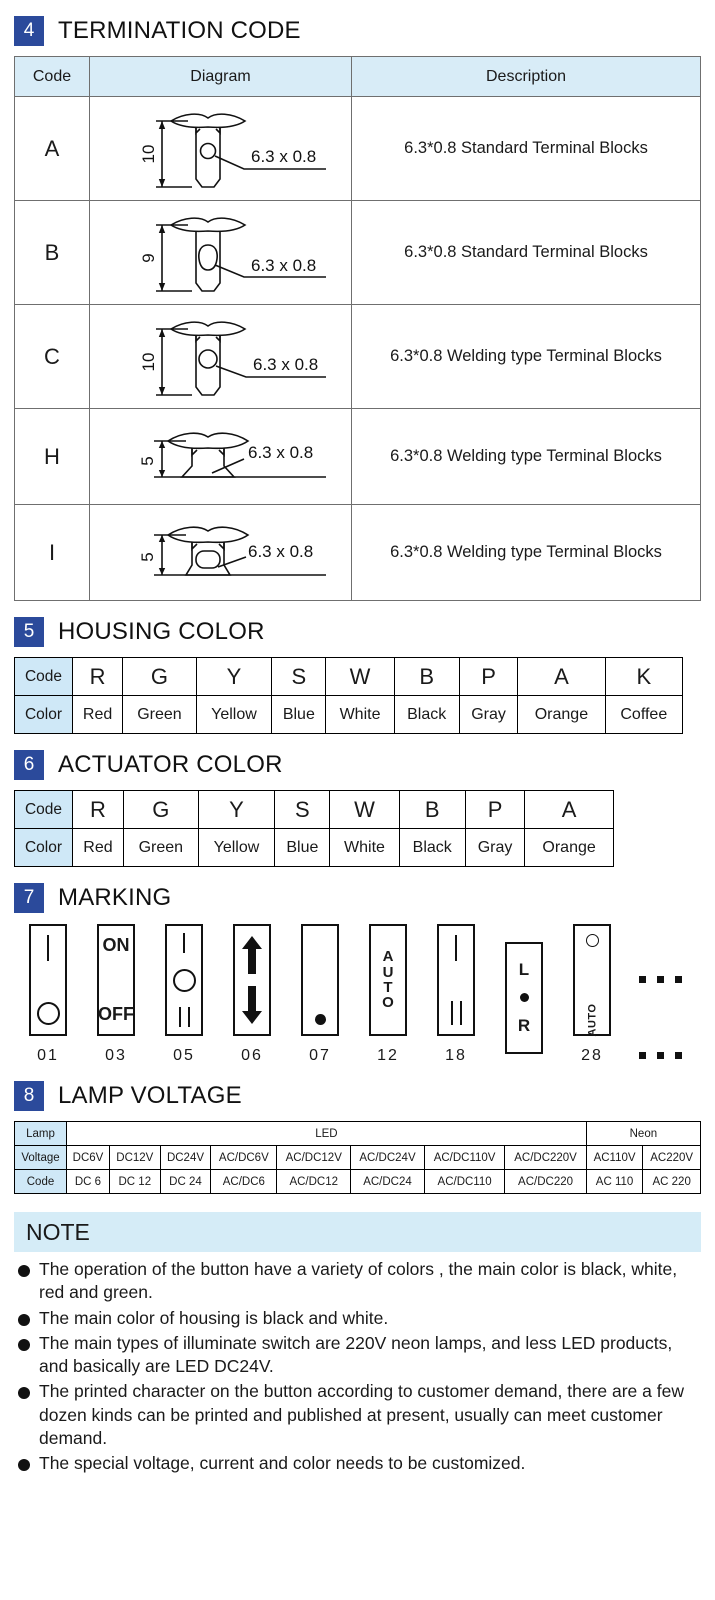 The height and width of the screenshot is (1600, 715). Describe the element at coordinates (456, 948) in the screenshot. I see `bar-icon` at that location.